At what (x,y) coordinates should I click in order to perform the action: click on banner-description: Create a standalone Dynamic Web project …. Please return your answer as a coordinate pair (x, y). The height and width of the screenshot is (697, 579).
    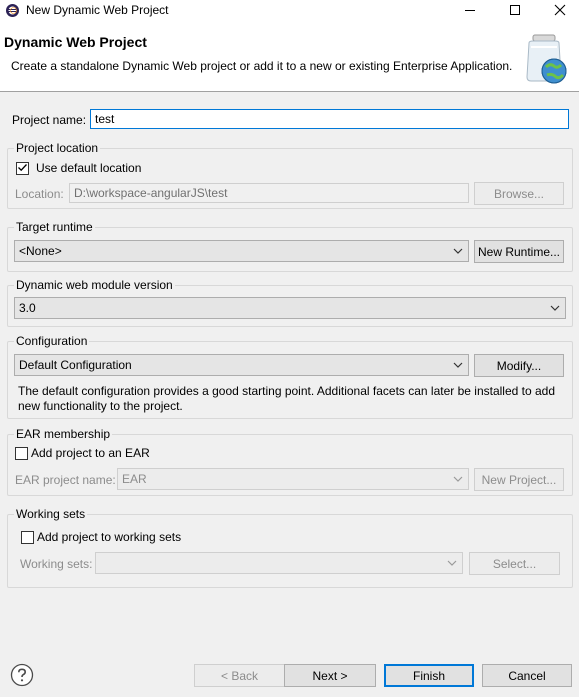
    Looking at the image, I should click on (262, 66).